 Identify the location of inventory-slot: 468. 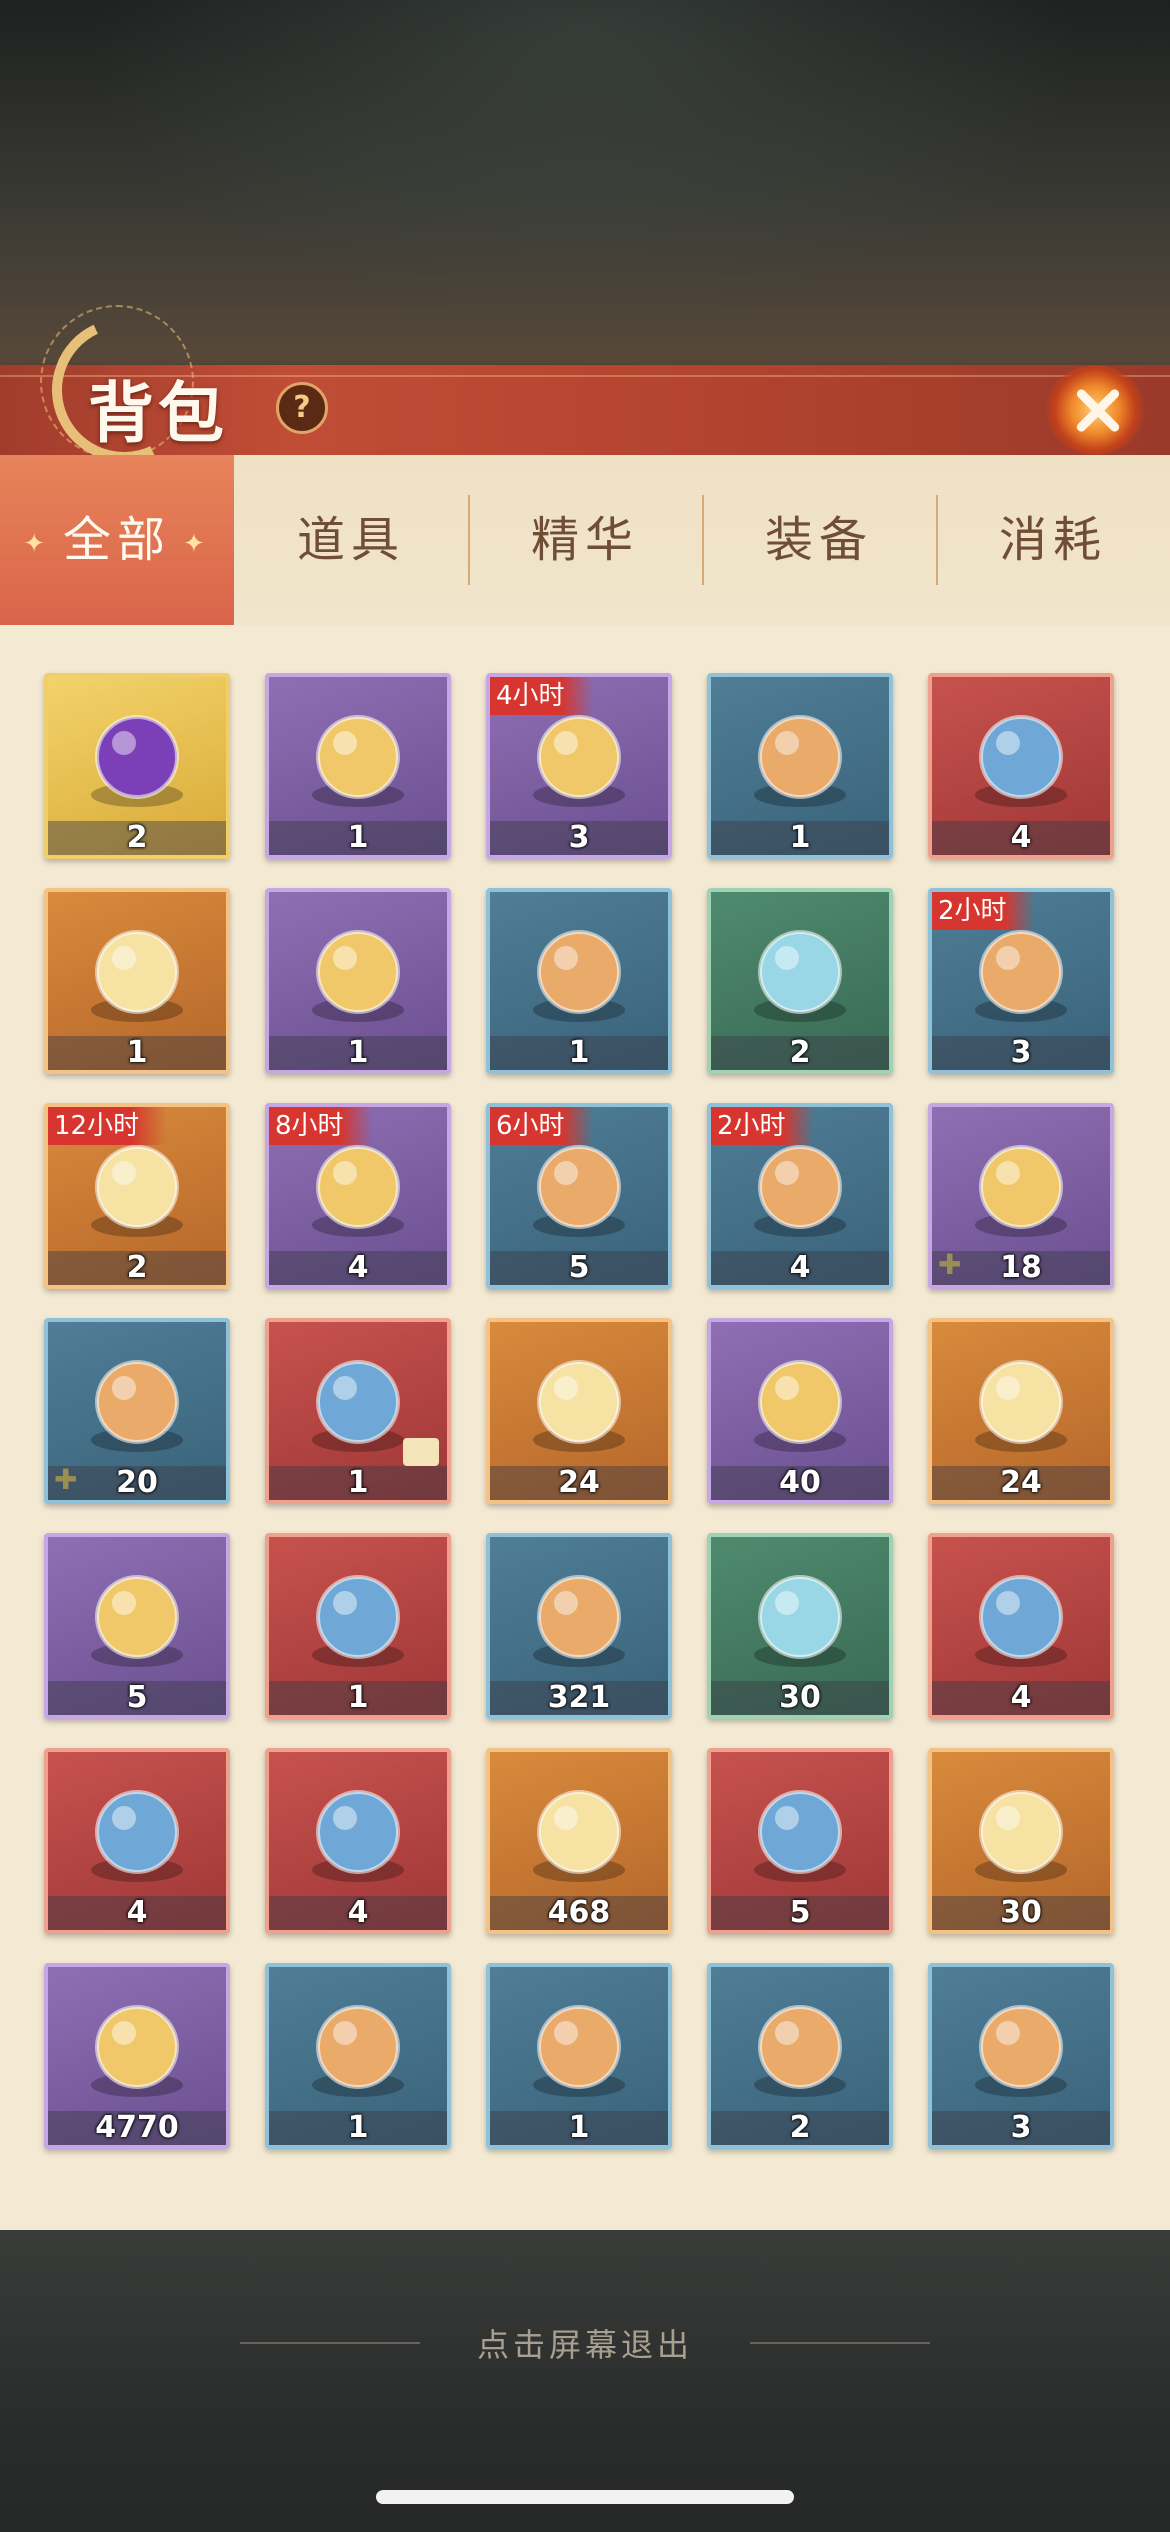
(579, 1841).